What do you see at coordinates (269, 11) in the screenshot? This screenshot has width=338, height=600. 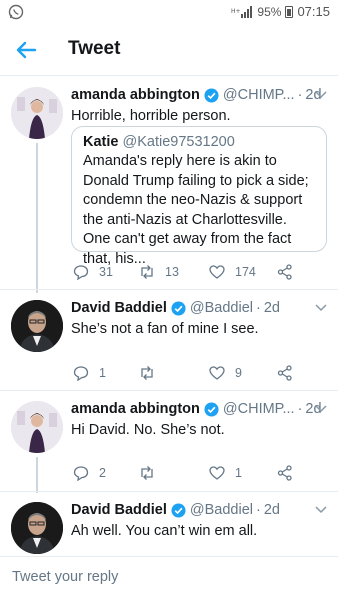 I see `battery-percent: 95%` at bounding box center [269, 11].